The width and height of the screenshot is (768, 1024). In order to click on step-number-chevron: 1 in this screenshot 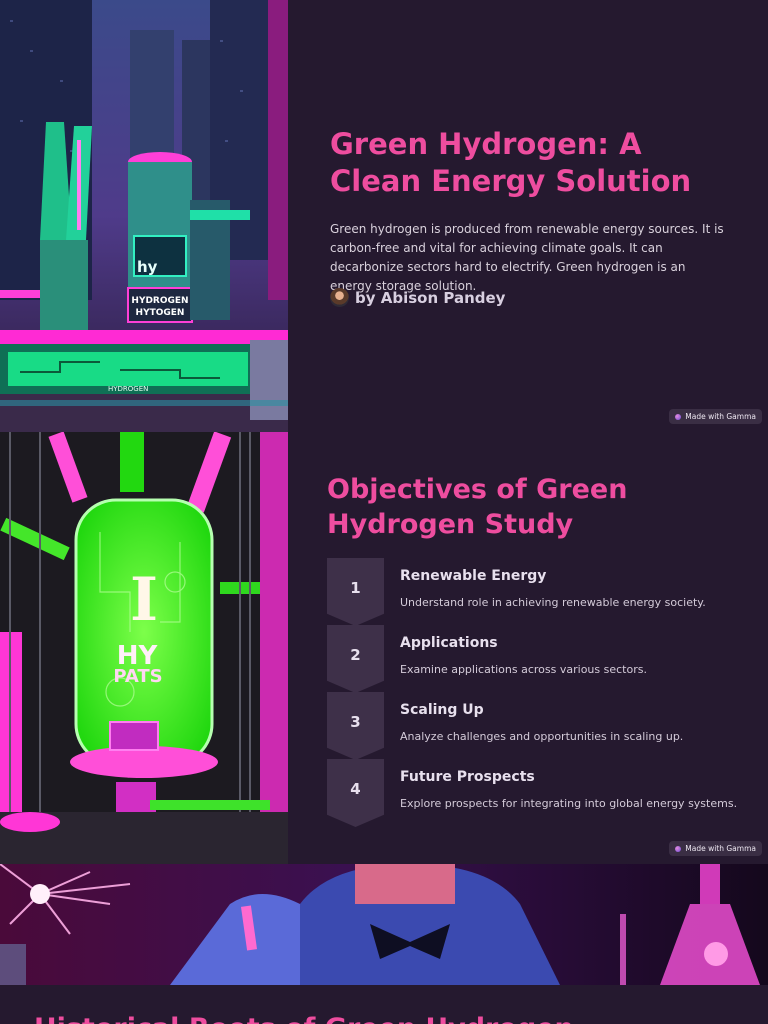, I will do `click(355, 592)`.